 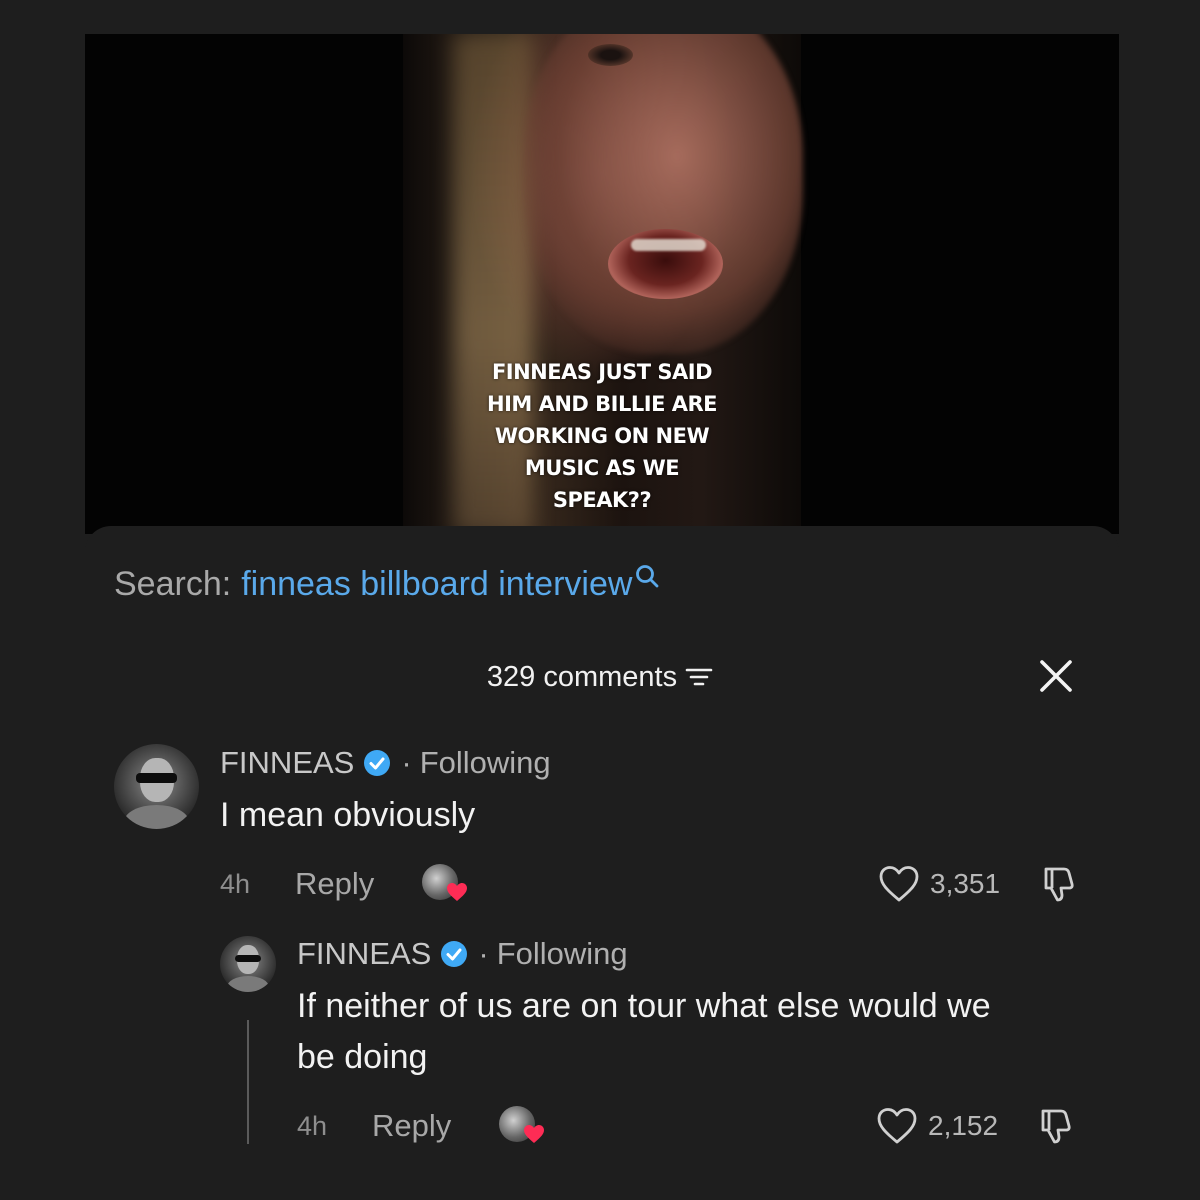 What do you see at coordinates (963, 1125) in the screenshot?
I see `like-count: 2,152` at bounding box center [963, 1125].